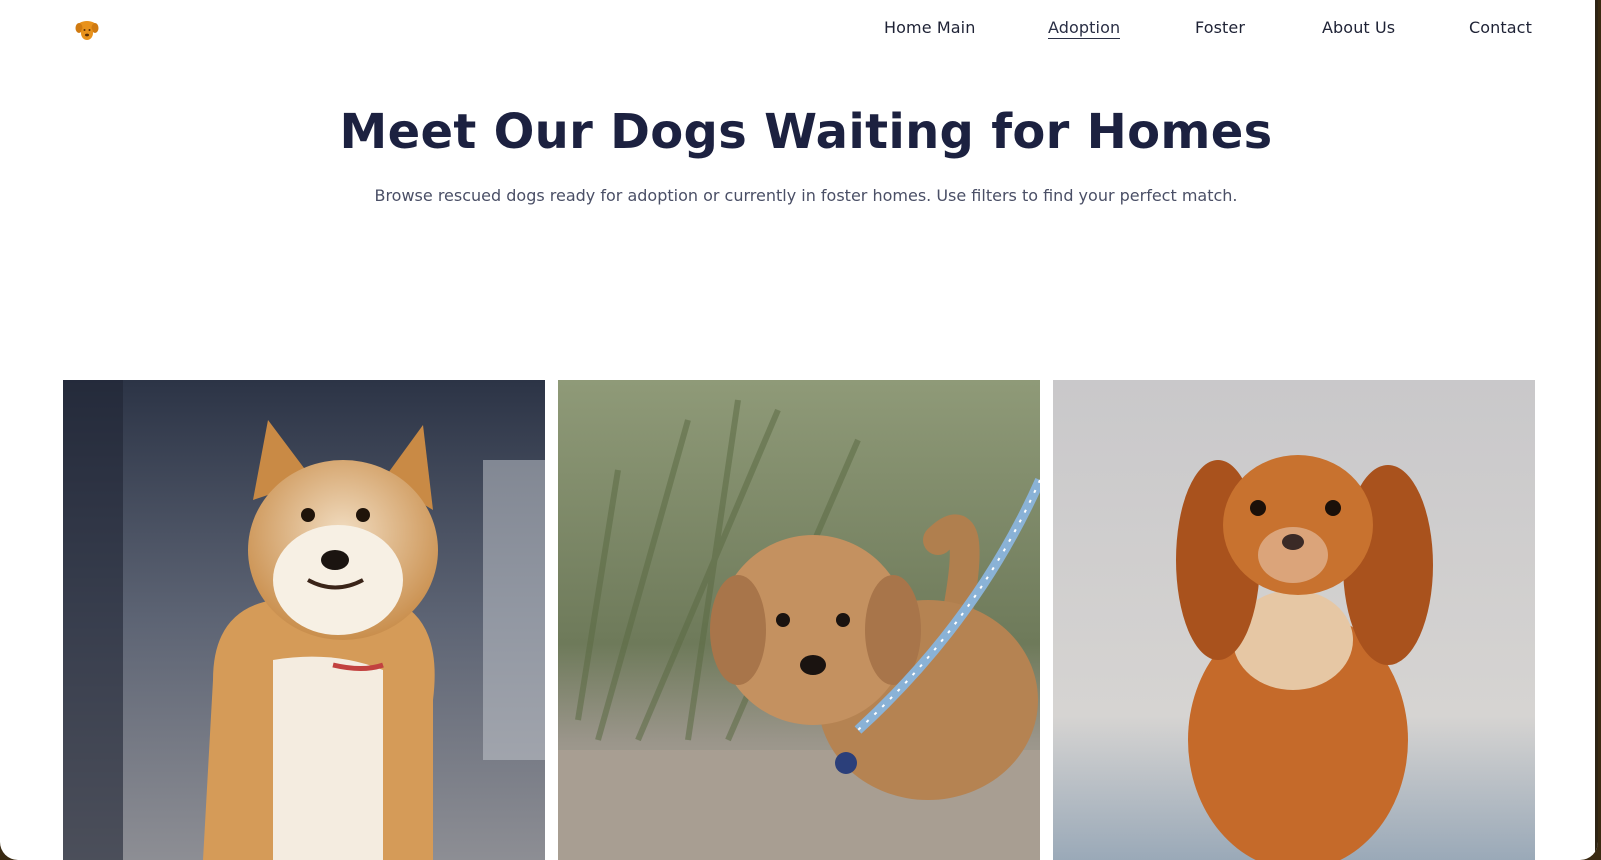 Image resolution: width=1601 pixels, height=860 pixels. What do you see at coordinates (1500, 27) in the screenshot?
I see `nav-contact: Contact` at bounding box center [1500, 27].